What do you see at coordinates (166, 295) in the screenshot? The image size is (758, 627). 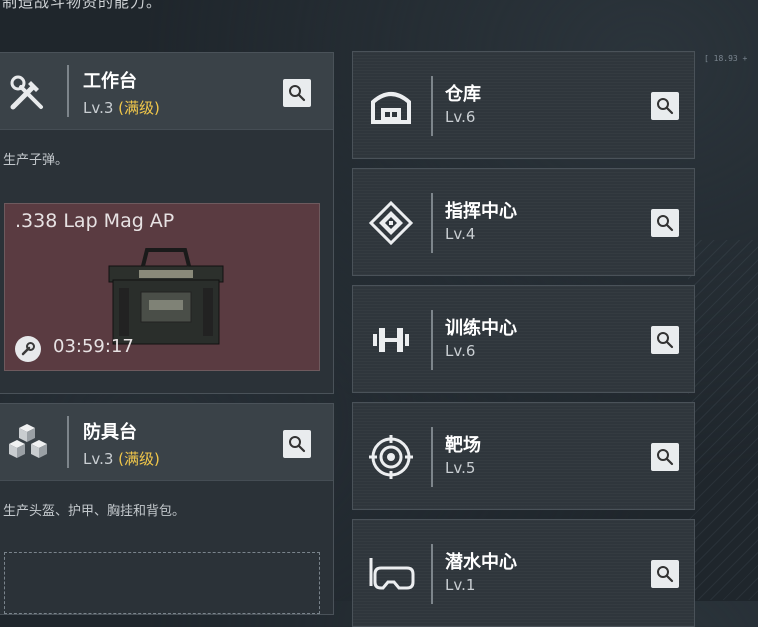 I see `ammo-box-image` at bounding box center [166, 295].